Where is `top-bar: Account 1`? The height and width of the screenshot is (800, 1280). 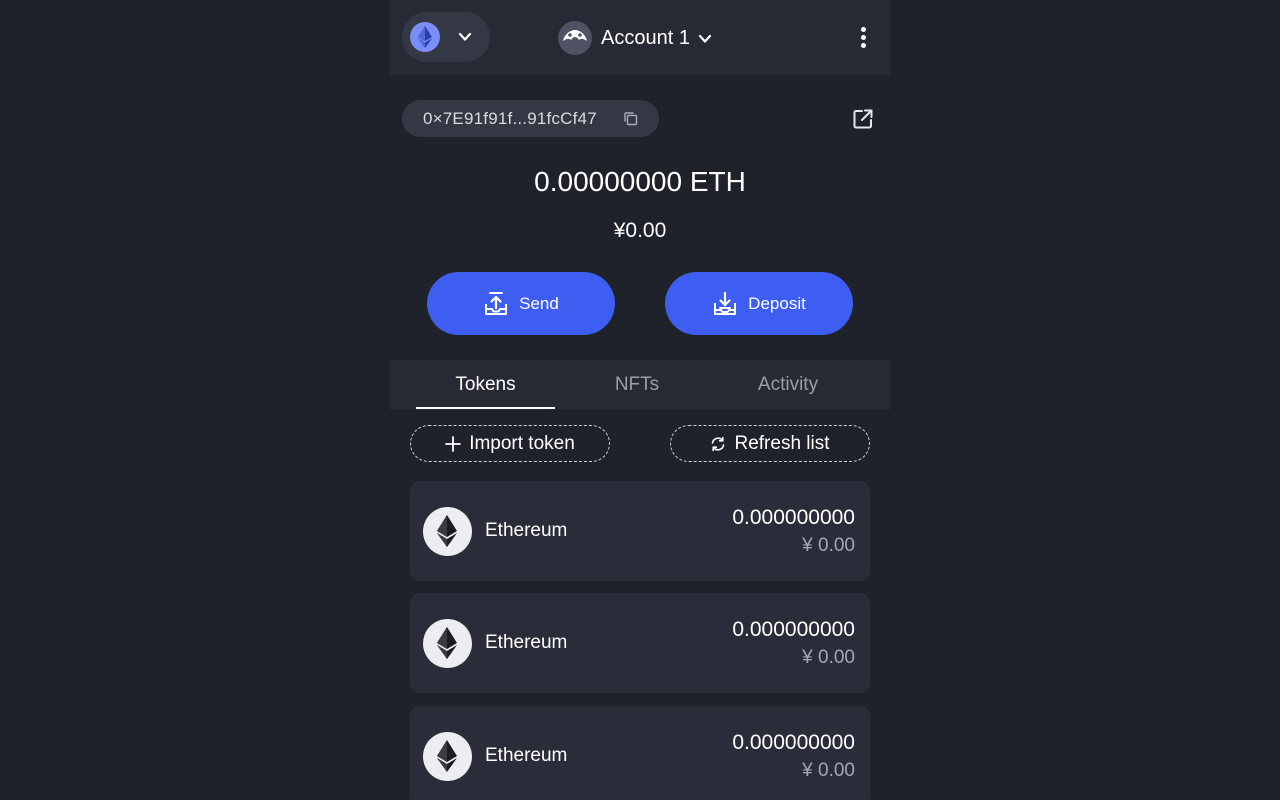
top-bar: Account 1 is located at coordinates (640, 37).